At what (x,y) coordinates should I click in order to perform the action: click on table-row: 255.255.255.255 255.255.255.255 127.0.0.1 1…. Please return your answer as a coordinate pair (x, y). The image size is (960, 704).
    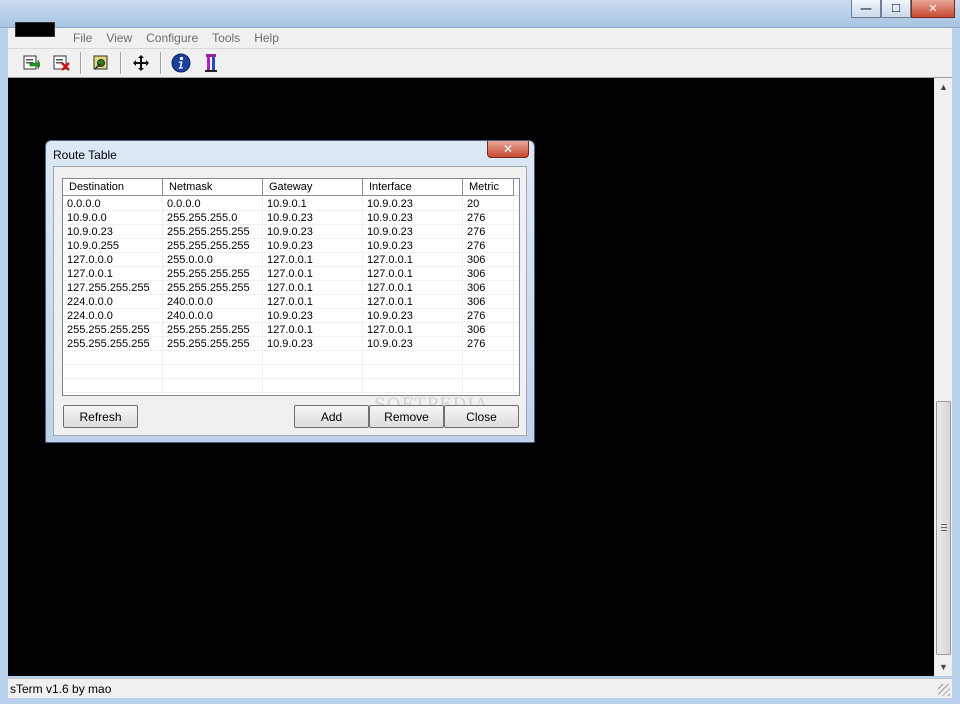
    Looking at the image, I should click on (291, 330).